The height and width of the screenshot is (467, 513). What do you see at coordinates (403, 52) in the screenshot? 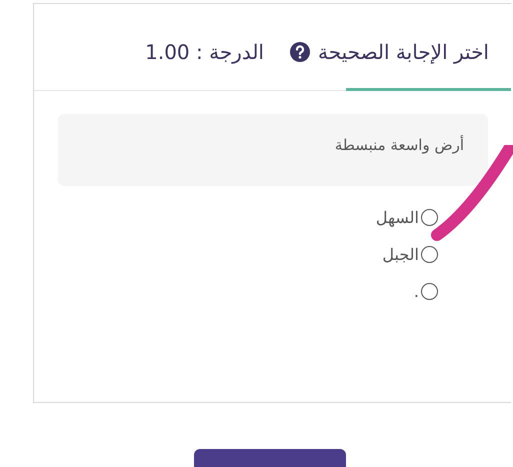
I see `question-title: اختر الإجابة الصحيحة` at bounding box center [403, 52].